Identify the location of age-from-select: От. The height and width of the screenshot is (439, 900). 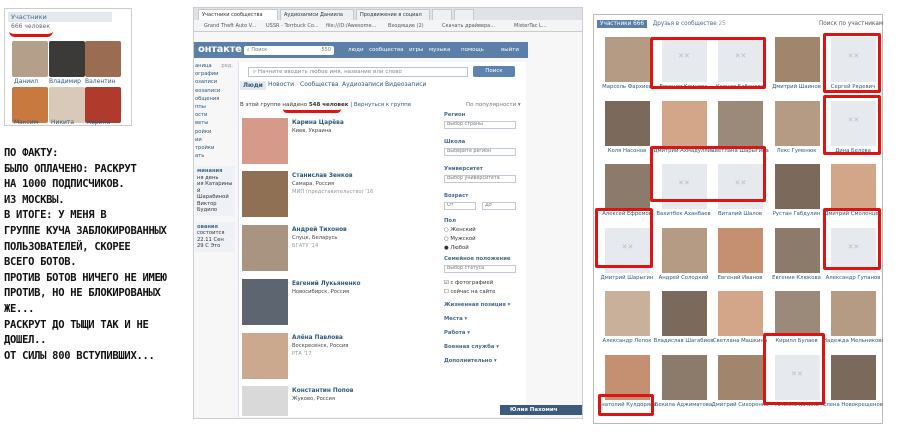
(460, 206).